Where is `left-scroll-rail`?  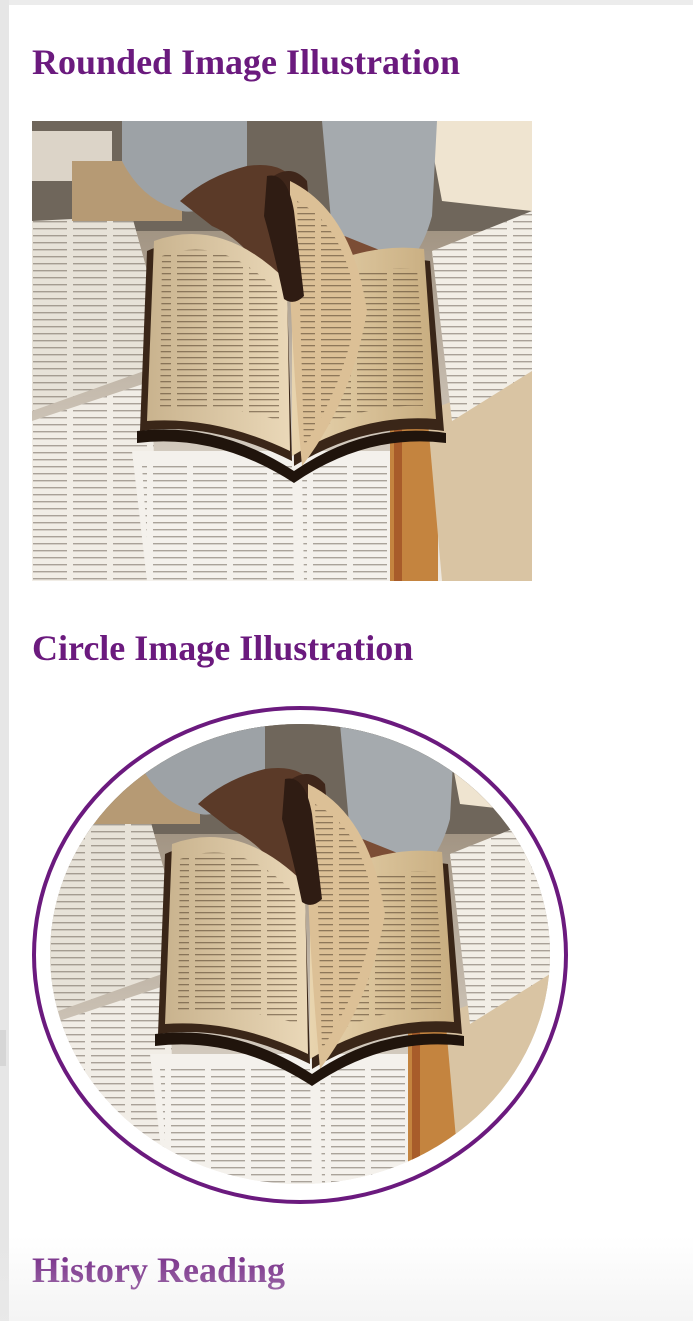 left-scroll-rail is located at coordinates (4, 660).